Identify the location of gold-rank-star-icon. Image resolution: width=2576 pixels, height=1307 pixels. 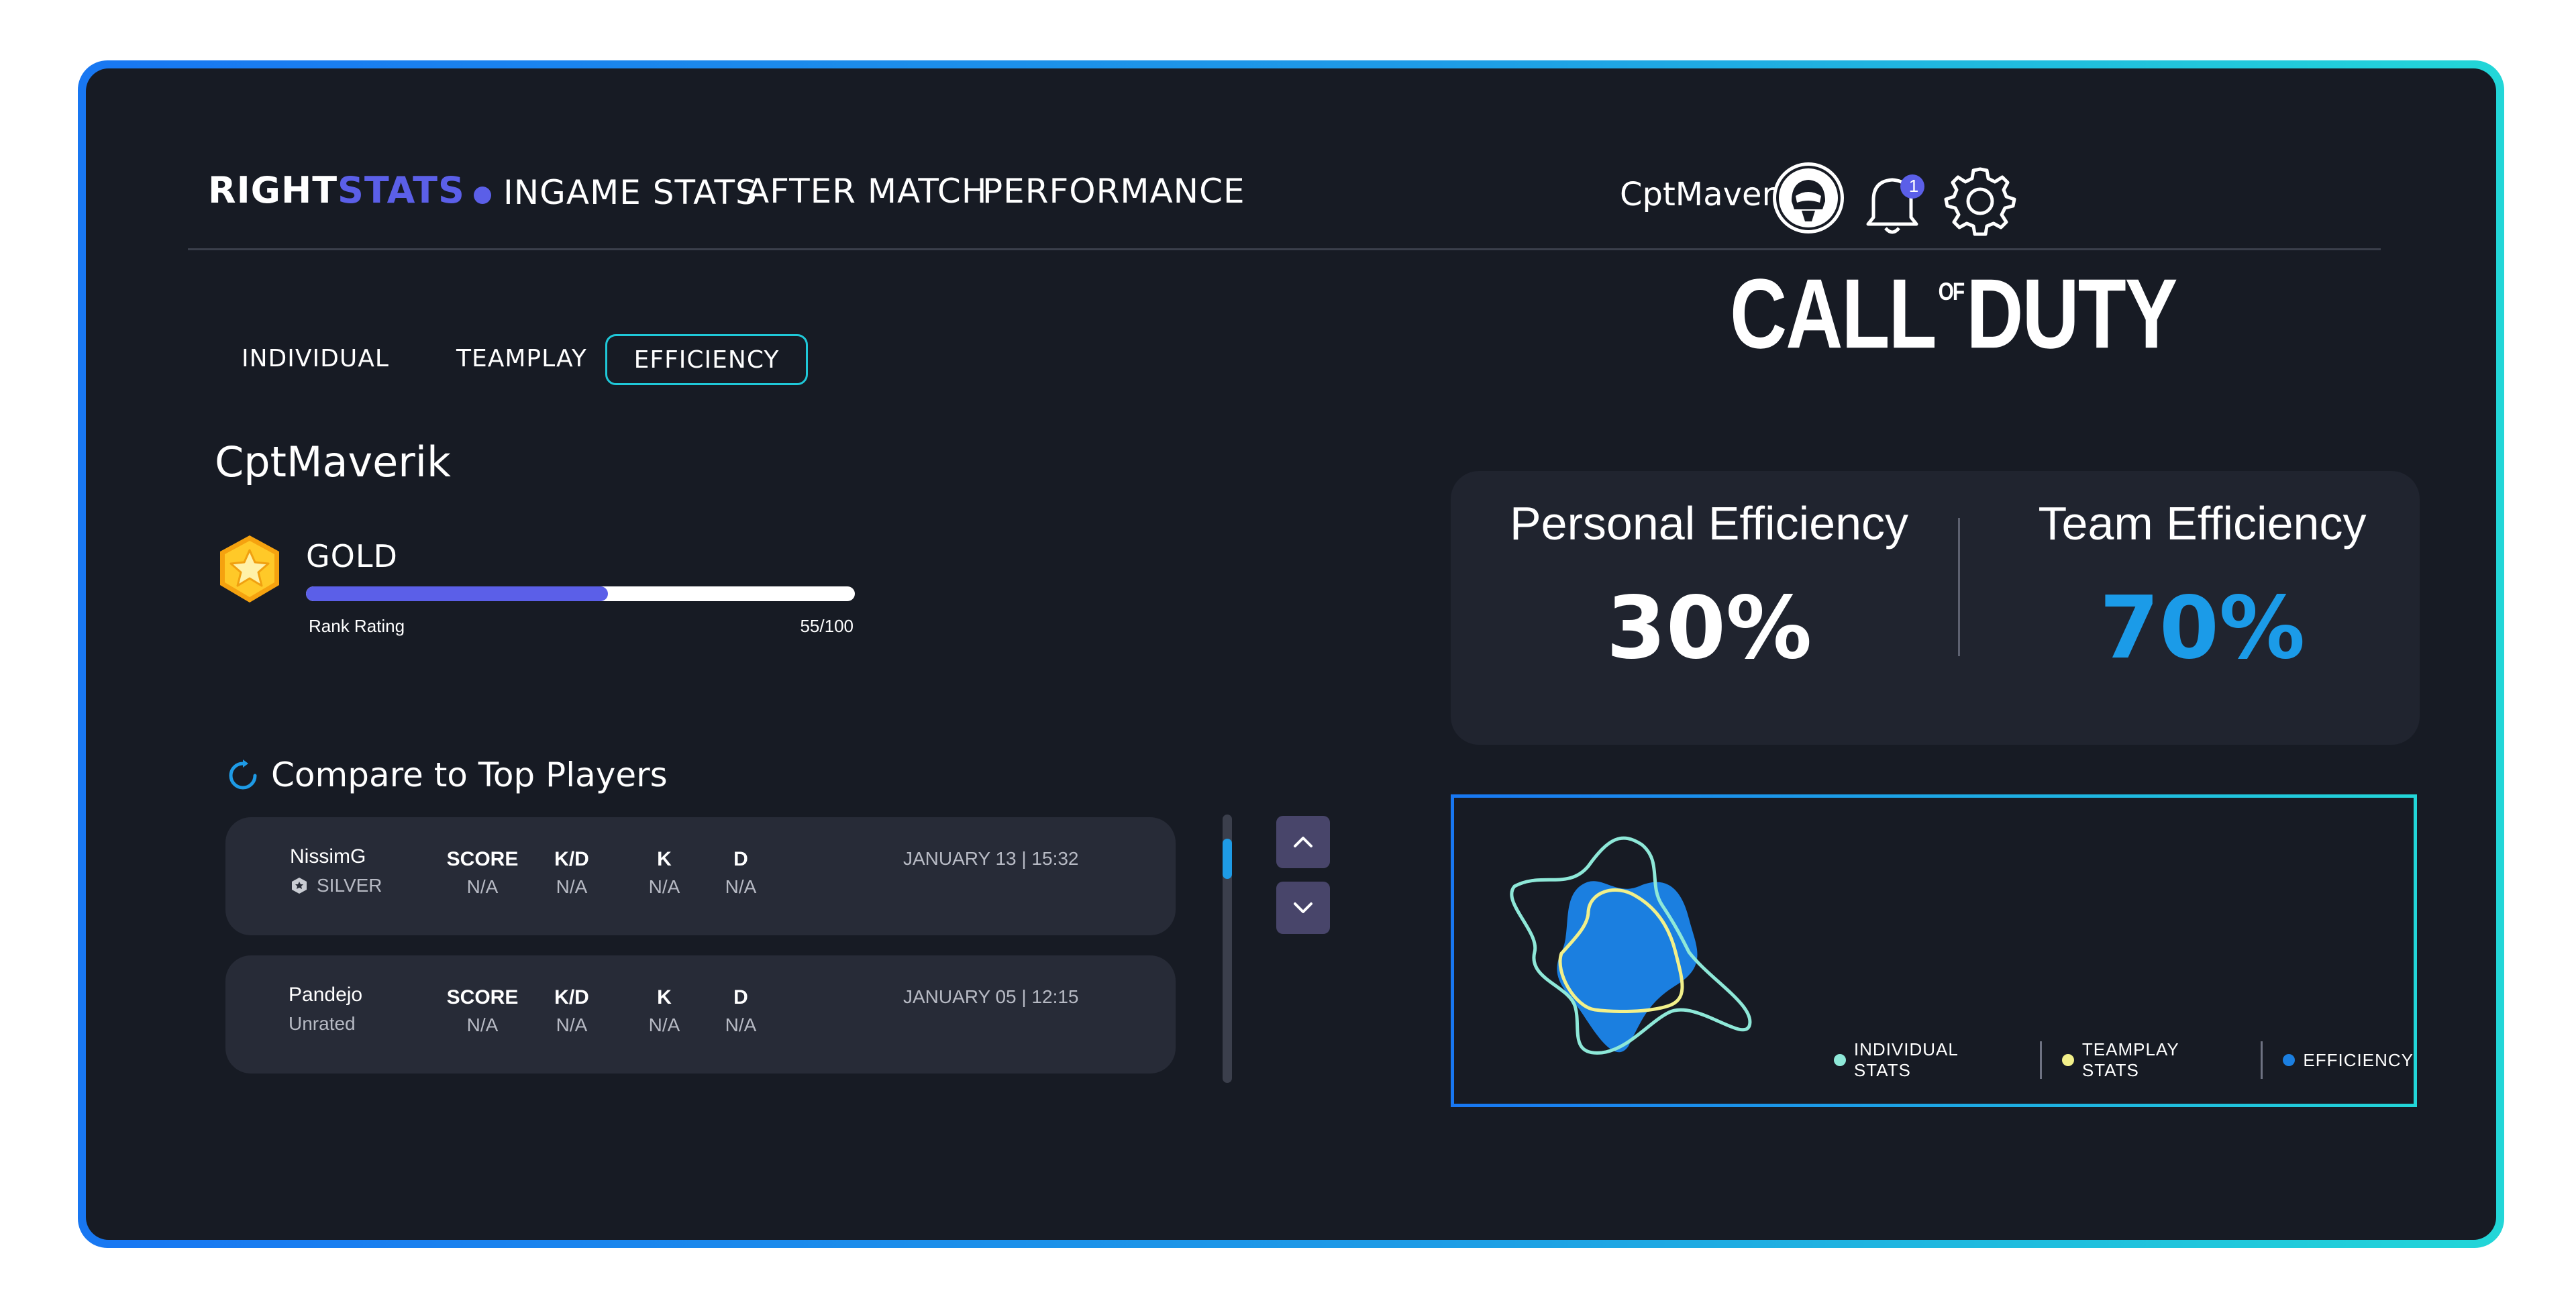
(250, 569).